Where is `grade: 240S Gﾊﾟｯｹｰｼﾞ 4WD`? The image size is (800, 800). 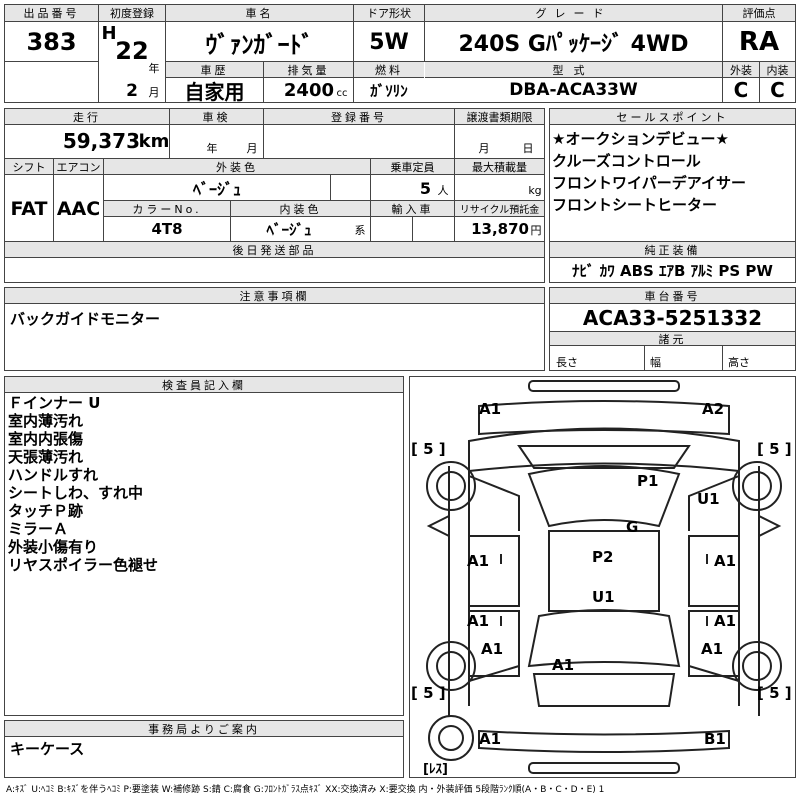
grade: 240S Gﾊﾟｯｹｰｼﾞ 4WD is located at coordinates (573, 44).